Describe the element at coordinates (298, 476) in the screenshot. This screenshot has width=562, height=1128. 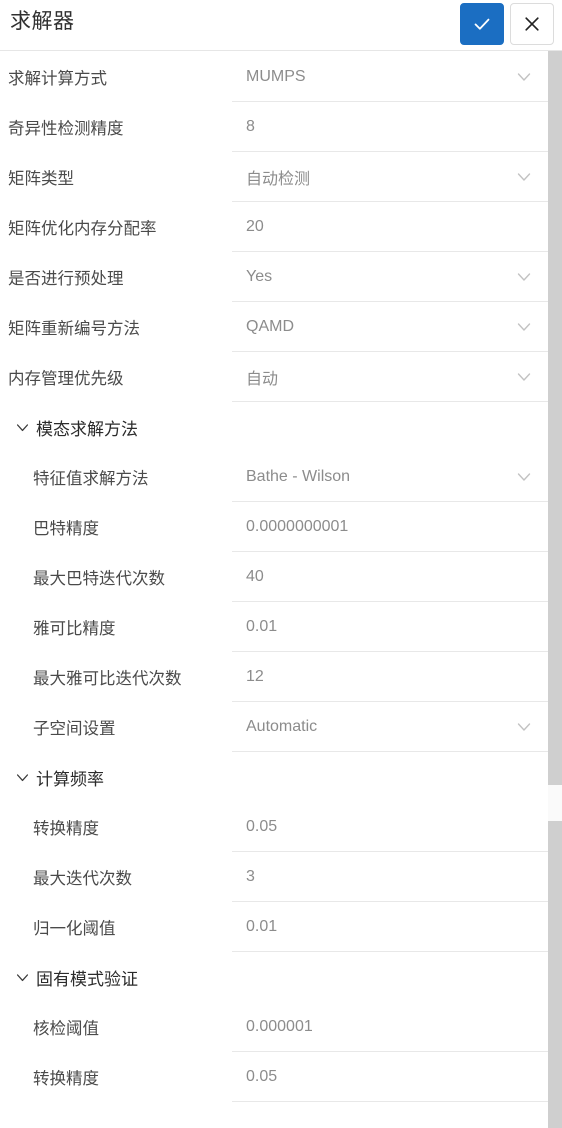
I see `setting-value: Bathe - Wilson` at that location.